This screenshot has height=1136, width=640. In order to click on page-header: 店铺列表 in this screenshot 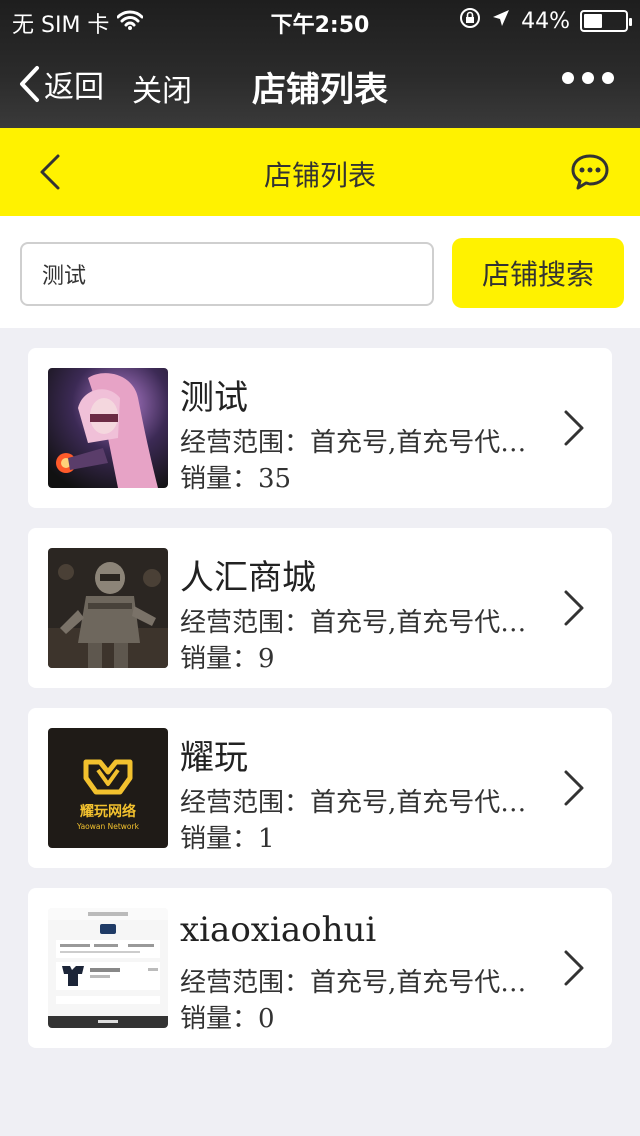, I will do `click(320, 172)`.